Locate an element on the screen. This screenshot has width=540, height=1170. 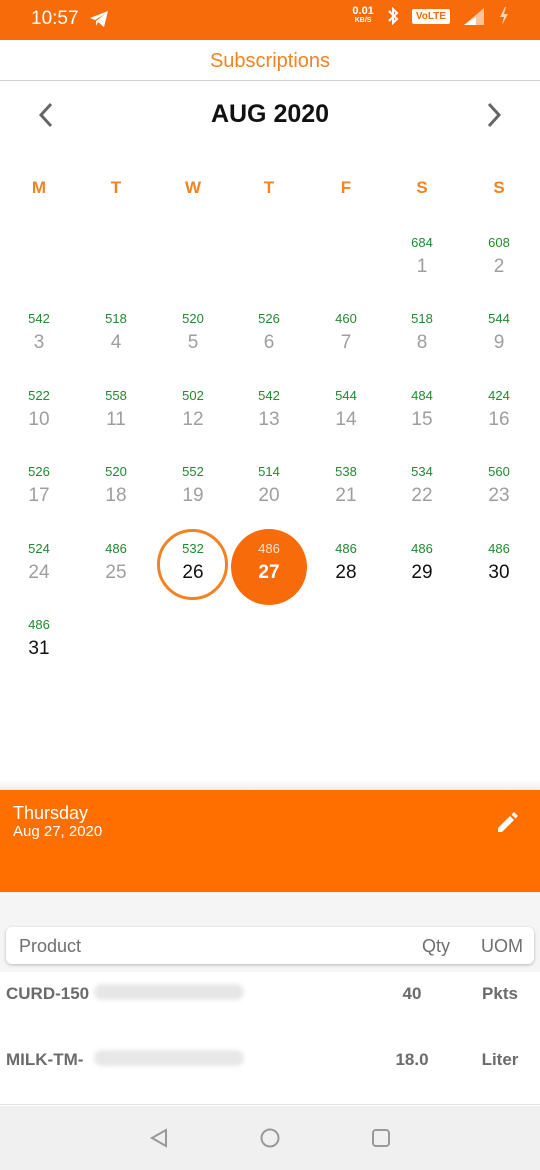
row-qty: 40 is located at coordinates (412, 993).